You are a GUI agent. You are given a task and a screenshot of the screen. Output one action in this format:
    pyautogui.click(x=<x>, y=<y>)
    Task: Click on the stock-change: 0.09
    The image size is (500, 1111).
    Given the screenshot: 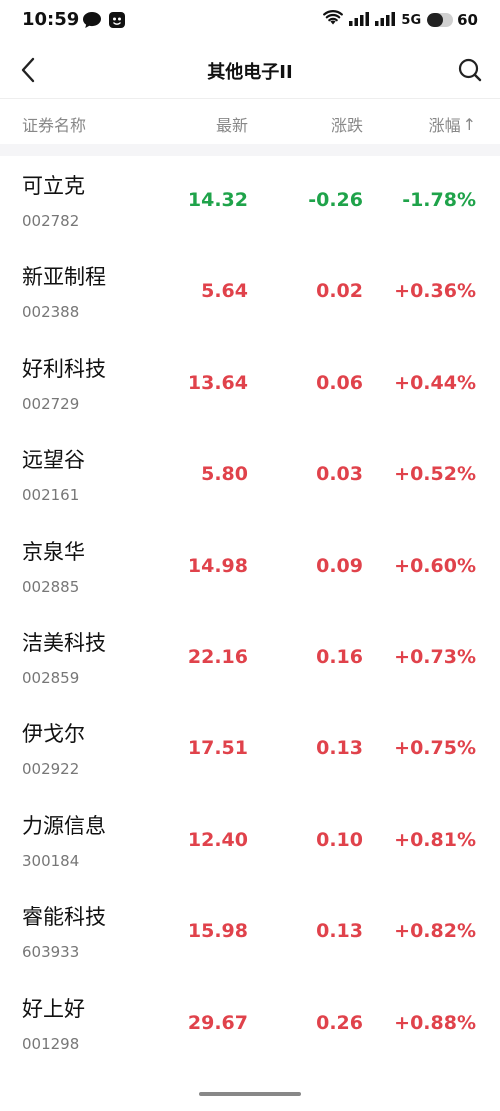 What is the action you would take?
    pyautogui.click(x=339, y=565)
    